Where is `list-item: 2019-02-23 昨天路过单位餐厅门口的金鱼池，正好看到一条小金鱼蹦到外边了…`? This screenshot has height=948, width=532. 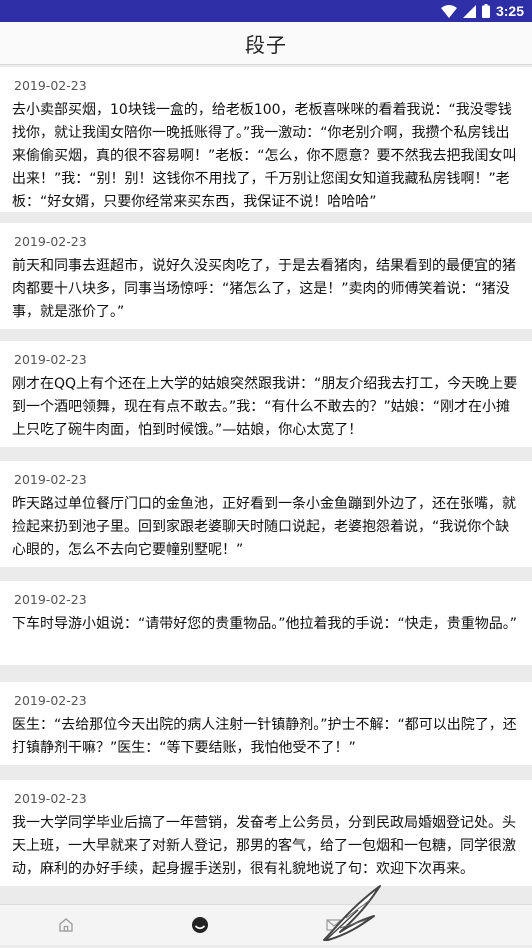
list-item: 2019-02-23 昨天路过单位餐厅门口的金鱼池，正好看到一条小金鱼蹦到外边了… is located at coordinates (266, 514).